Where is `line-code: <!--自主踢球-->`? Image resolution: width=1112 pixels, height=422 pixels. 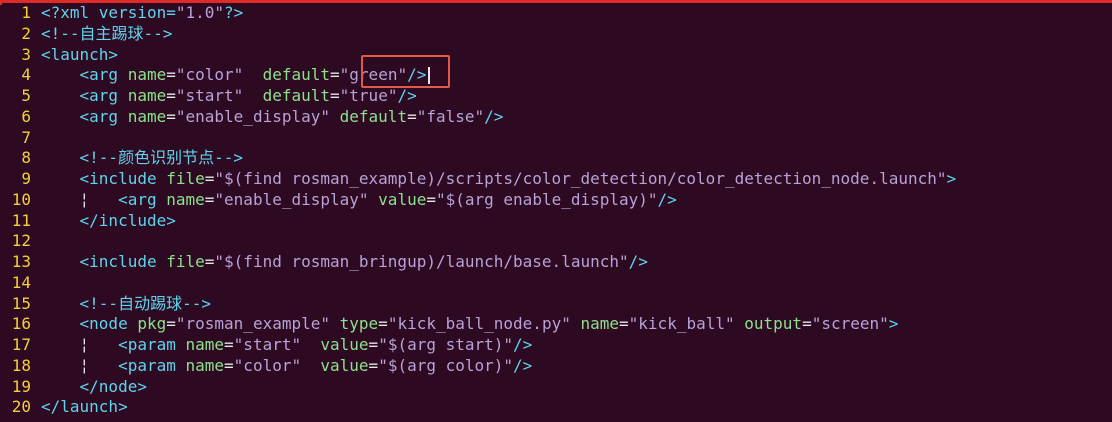 line-code: <!--自主踢球--> is located at coordinates (106, 34).